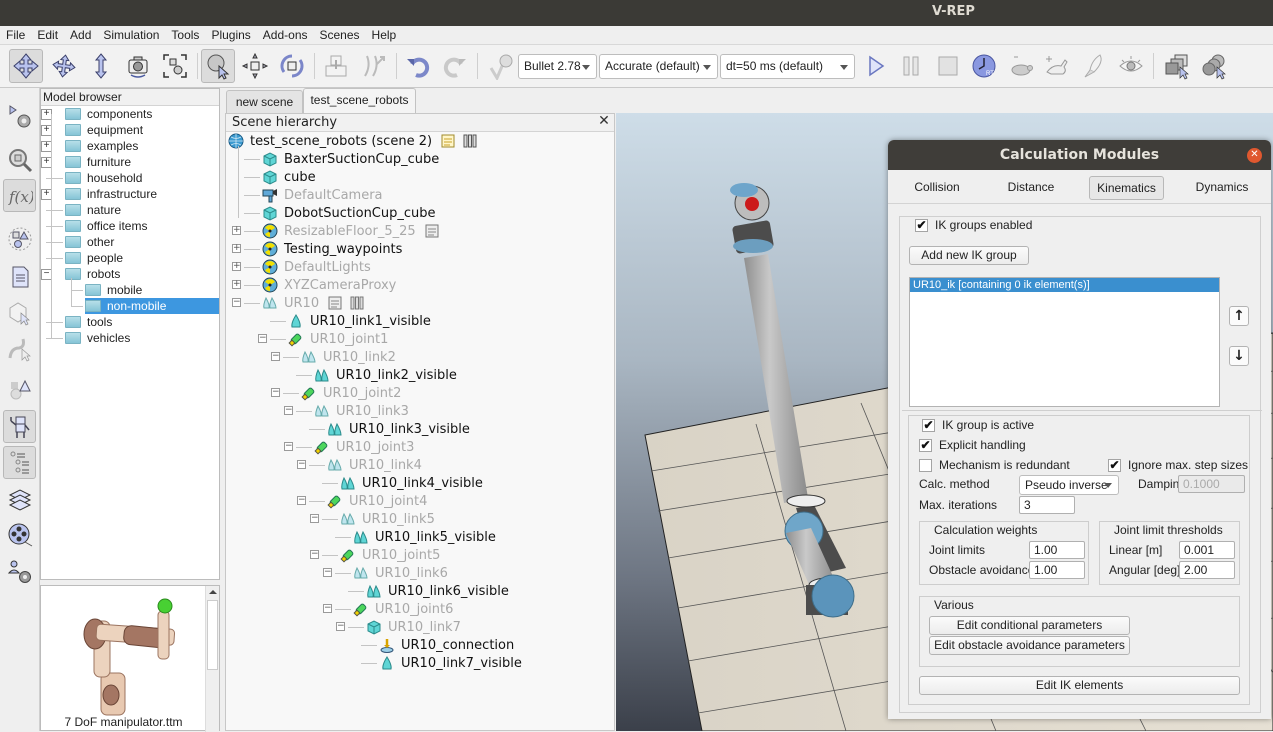  Describe the element at coordinates (19, 571) in the screenshot. I see `user-settings-button` at that location.